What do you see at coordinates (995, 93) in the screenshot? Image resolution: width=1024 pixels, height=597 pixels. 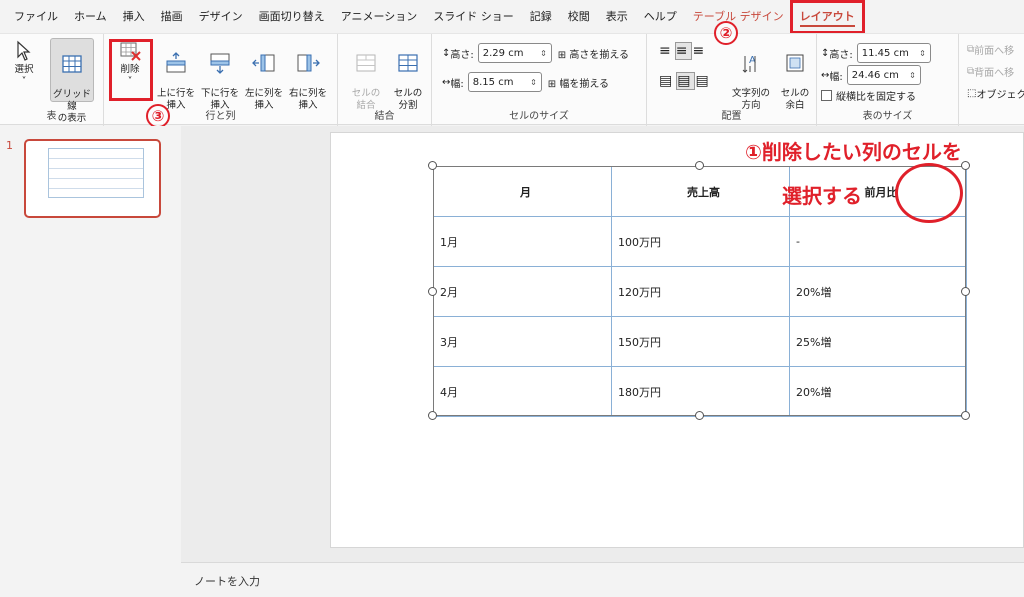 I see `selection-pane-button: ⬚ オブジェク` at bounding box center [995, 93].